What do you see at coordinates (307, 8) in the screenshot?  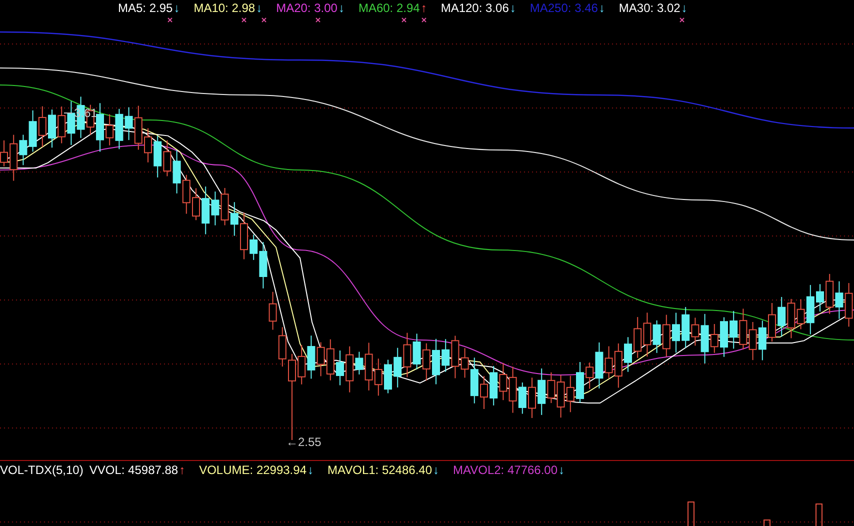 I see `indicator-value: MA20: 3.00` at bounding box center [307, 8].